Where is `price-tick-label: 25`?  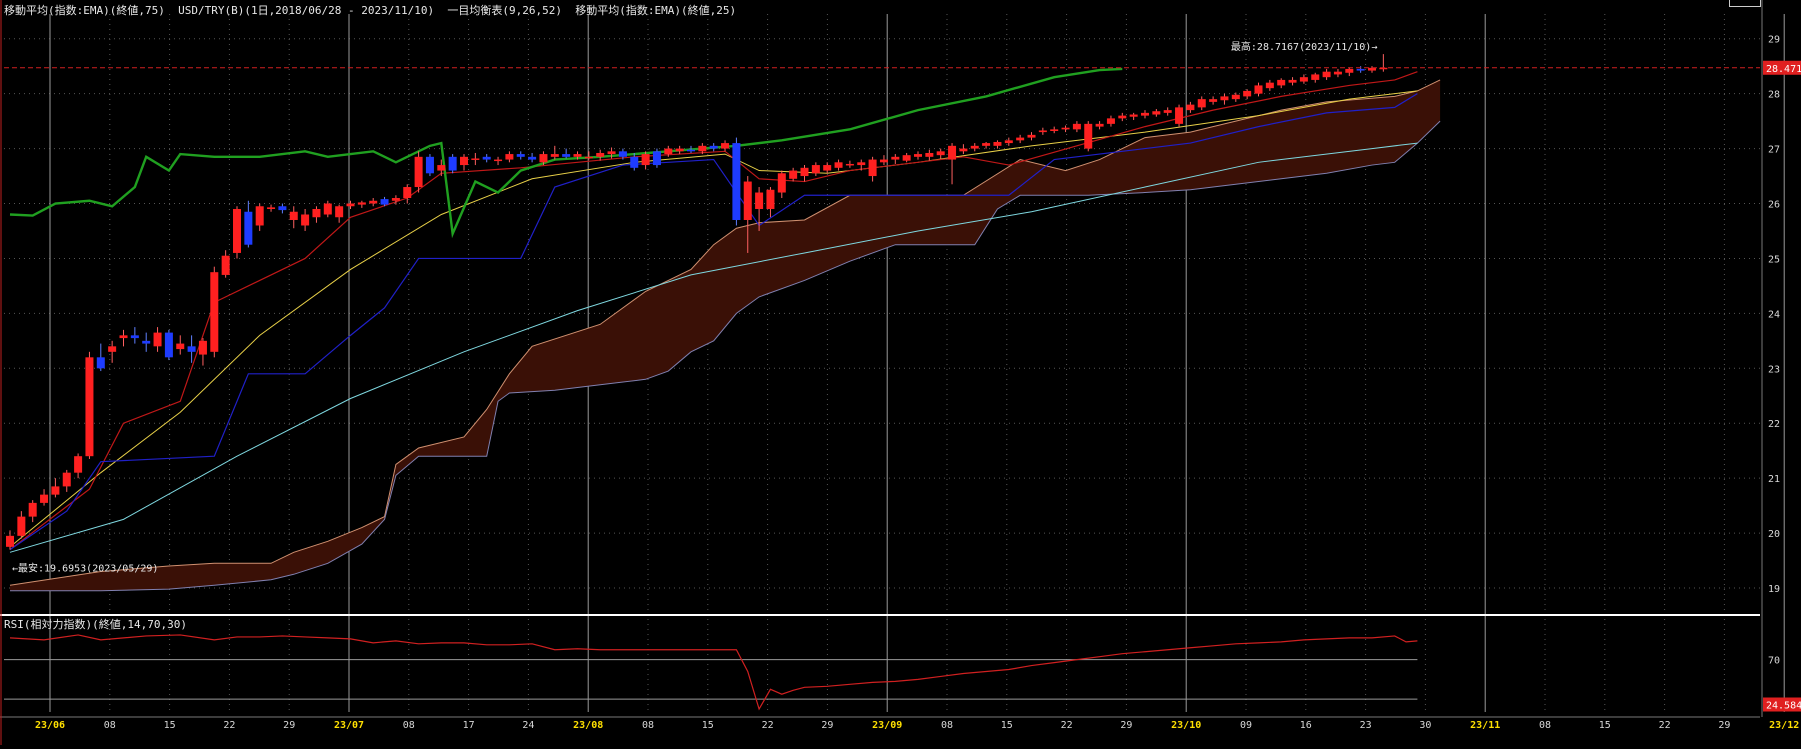 price-tick-label: 25 is located at coordinates (1774, 259).